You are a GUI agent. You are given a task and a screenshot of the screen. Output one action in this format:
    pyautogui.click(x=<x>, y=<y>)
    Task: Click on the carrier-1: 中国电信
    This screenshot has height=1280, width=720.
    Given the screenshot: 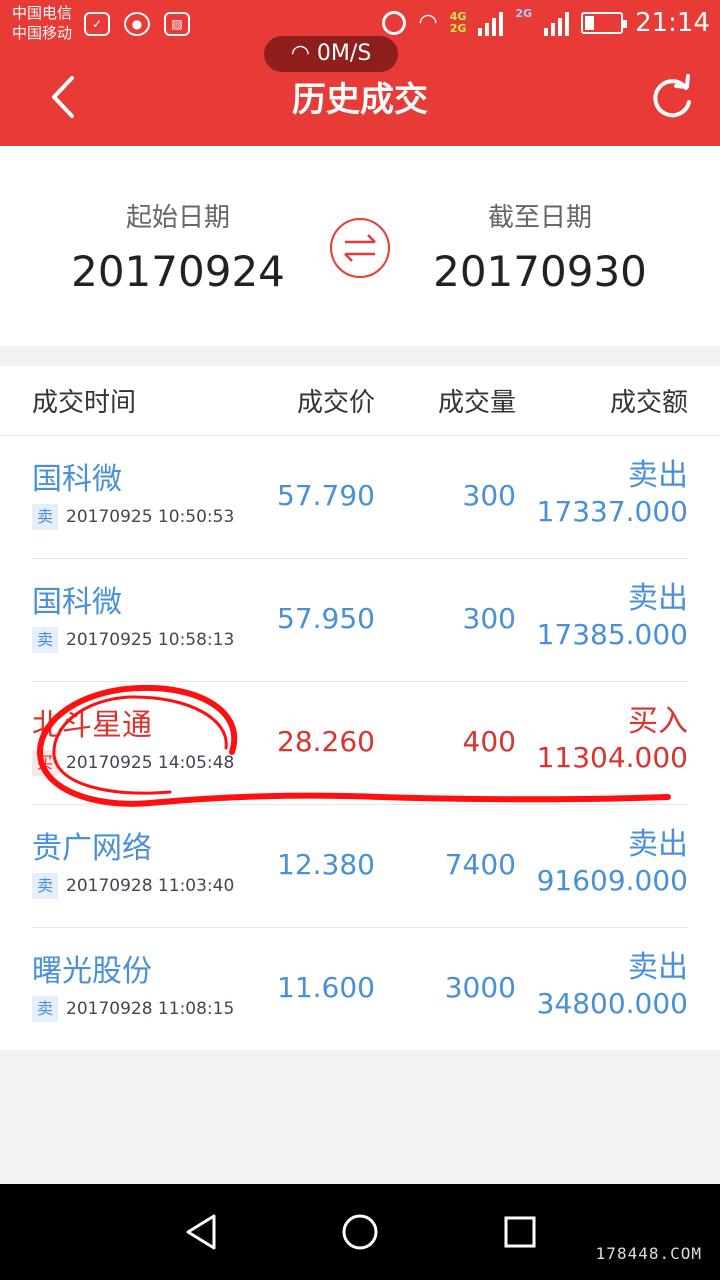 What is the action you would take?
    pyautogui.click(x=42, y=13)
    